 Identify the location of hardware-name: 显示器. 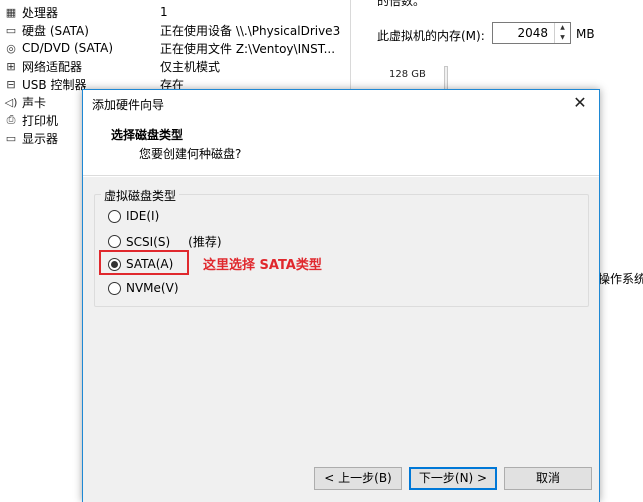
(40, 138).